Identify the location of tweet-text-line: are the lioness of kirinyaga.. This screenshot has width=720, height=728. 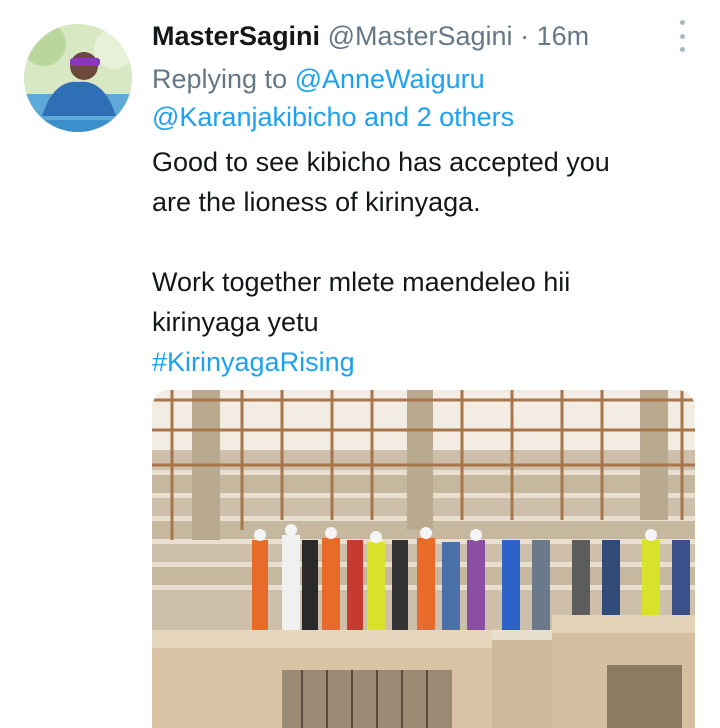
(316, 202).